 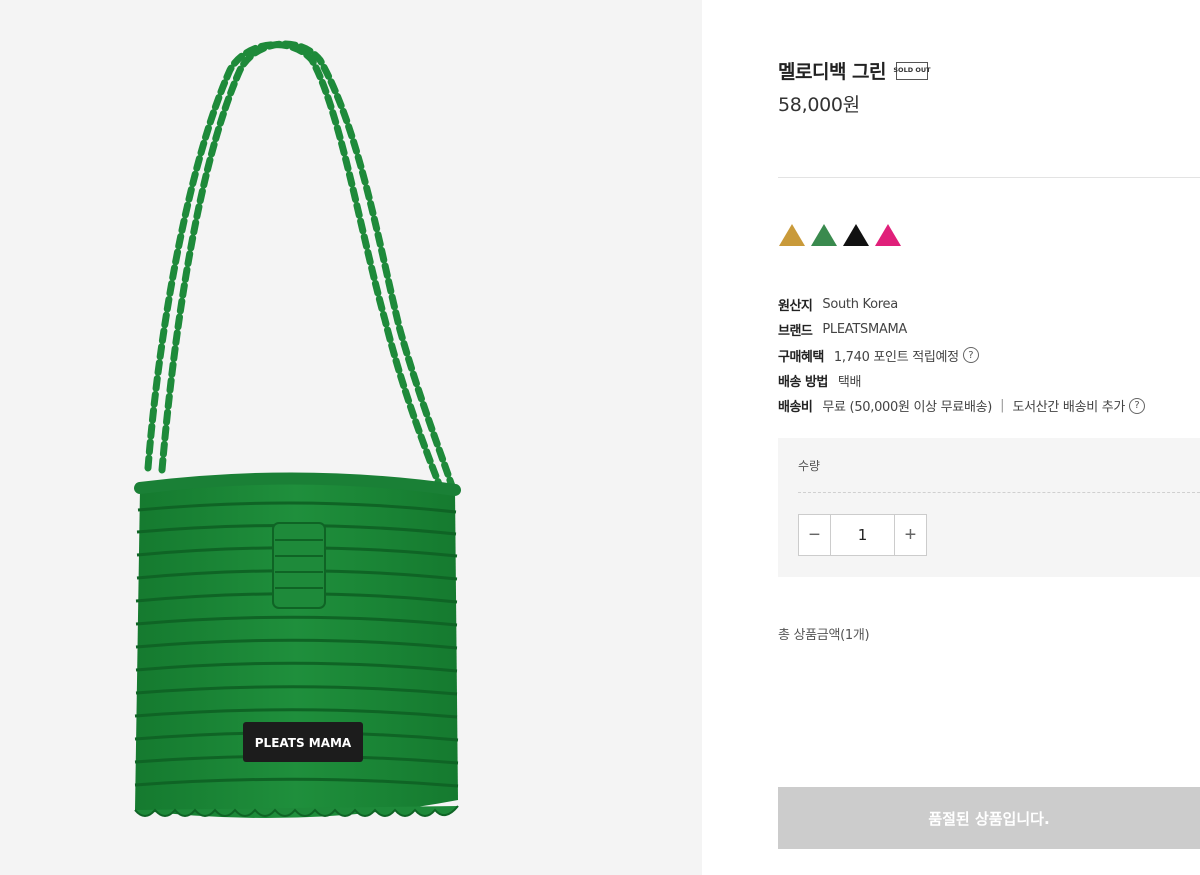 I want to click on spec-value: 1,740 포인트 적립예정, so click(x=896, y=357).